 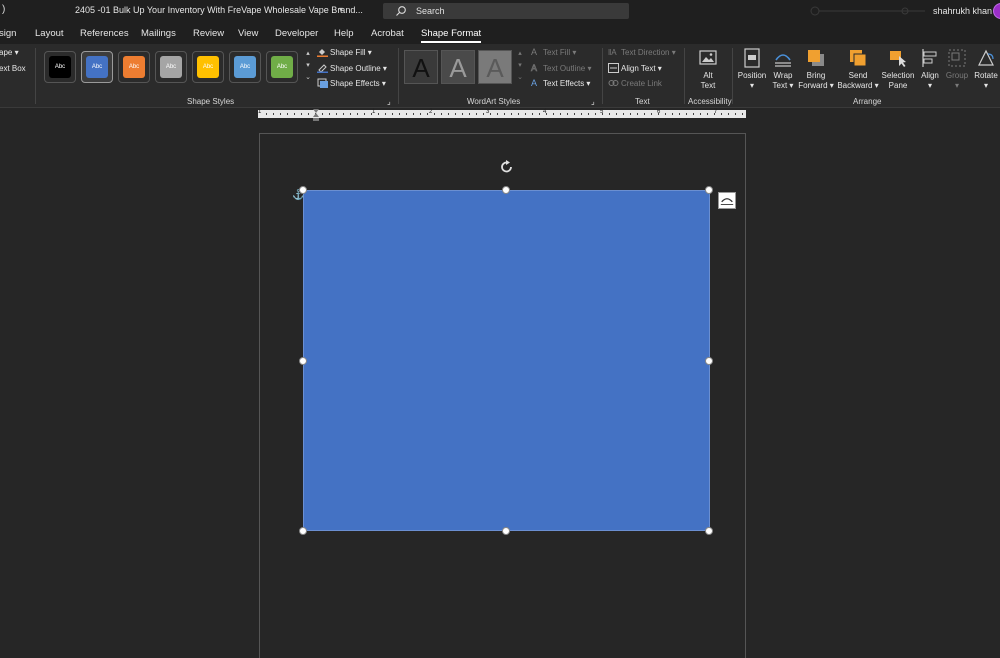 What do you see at coordinates (104, 33) in the screenshot?
I see `tab-references: References` at bounding box center [104, 33].